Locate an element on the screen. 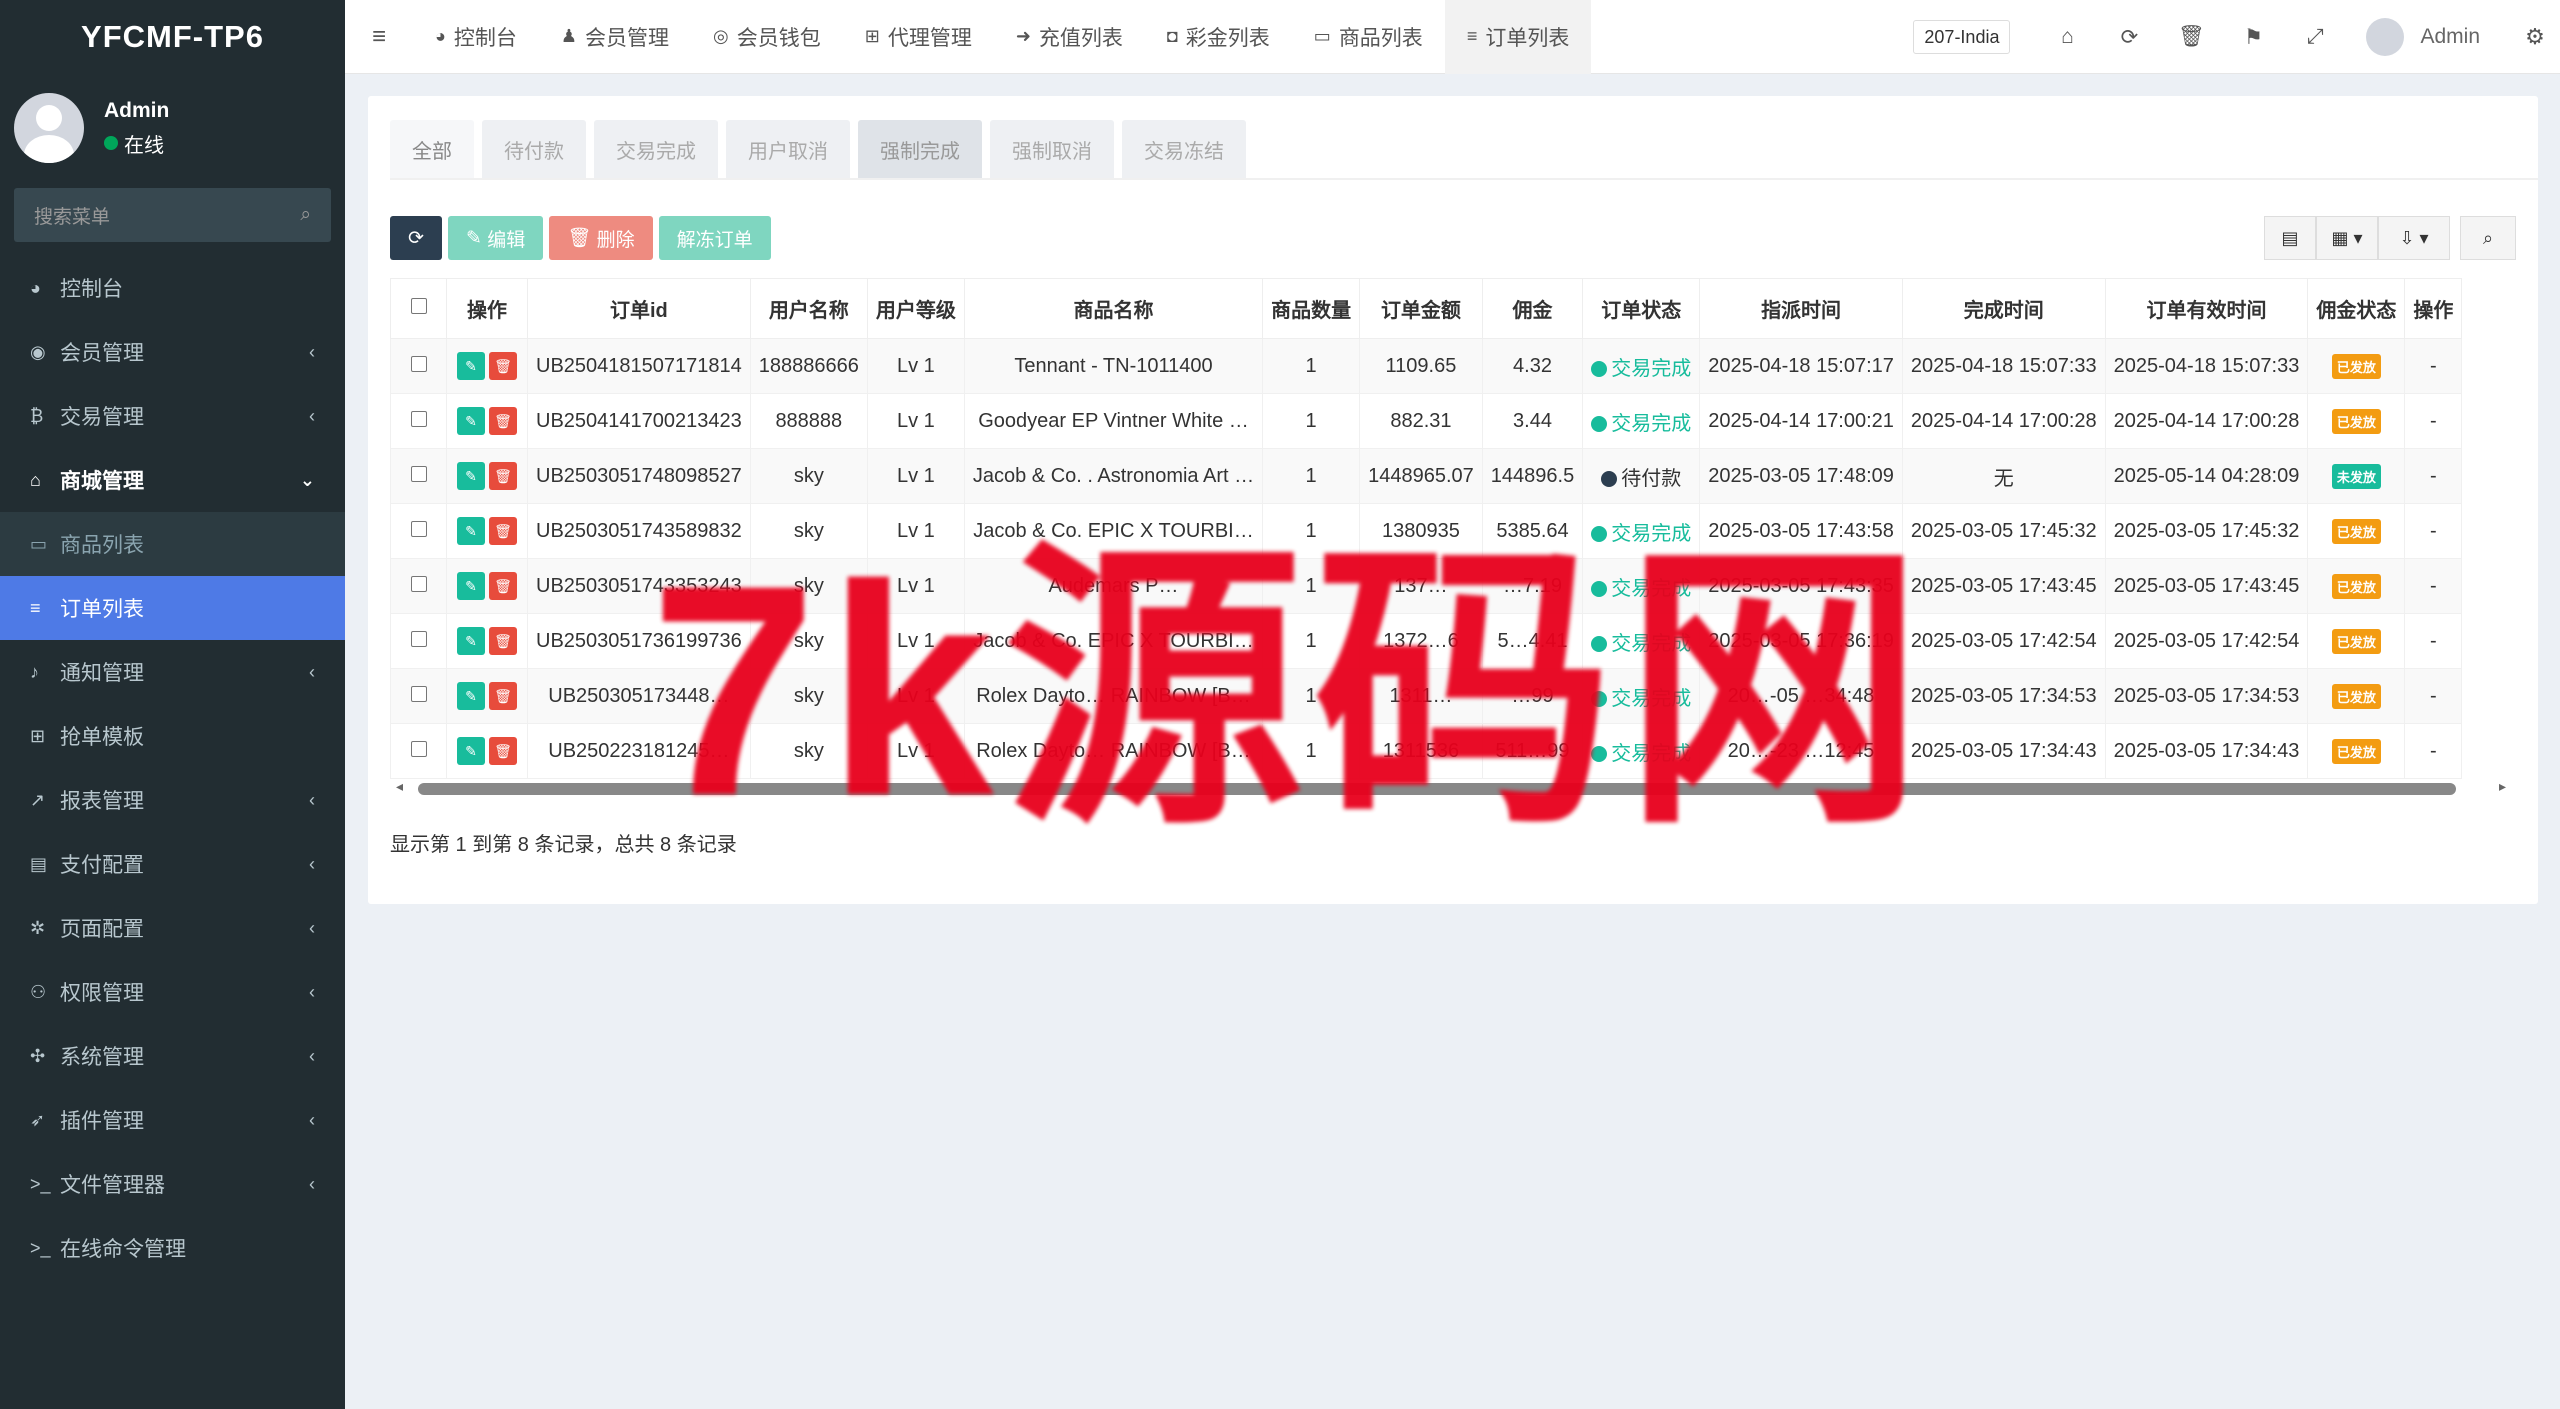 This screenshot has width=2560, height=1409. top-admin-name: Admin is located at coordinates (2450, 37).